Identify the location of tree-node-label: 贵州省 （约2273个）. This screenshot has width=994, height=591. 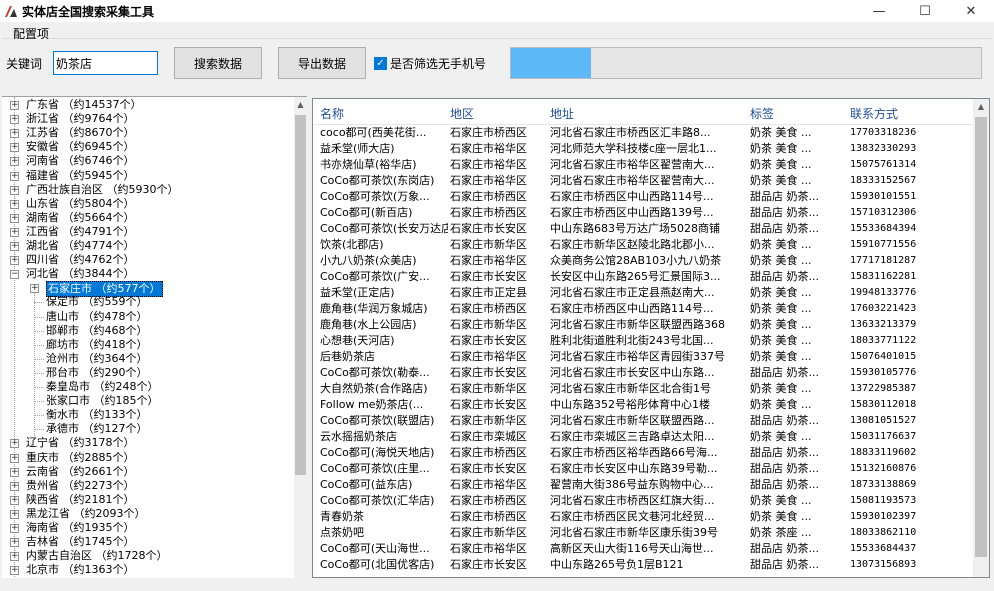
(80, 485).